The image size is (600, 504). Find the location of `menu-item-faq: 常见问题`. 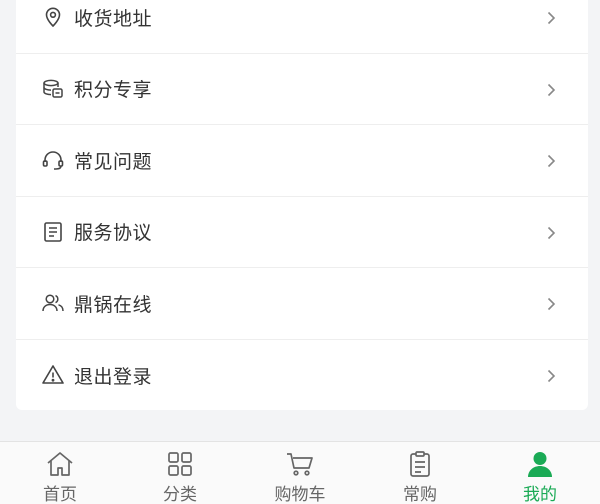

menu-item-faq: 常见问题 is located at coordinates (302, 161).